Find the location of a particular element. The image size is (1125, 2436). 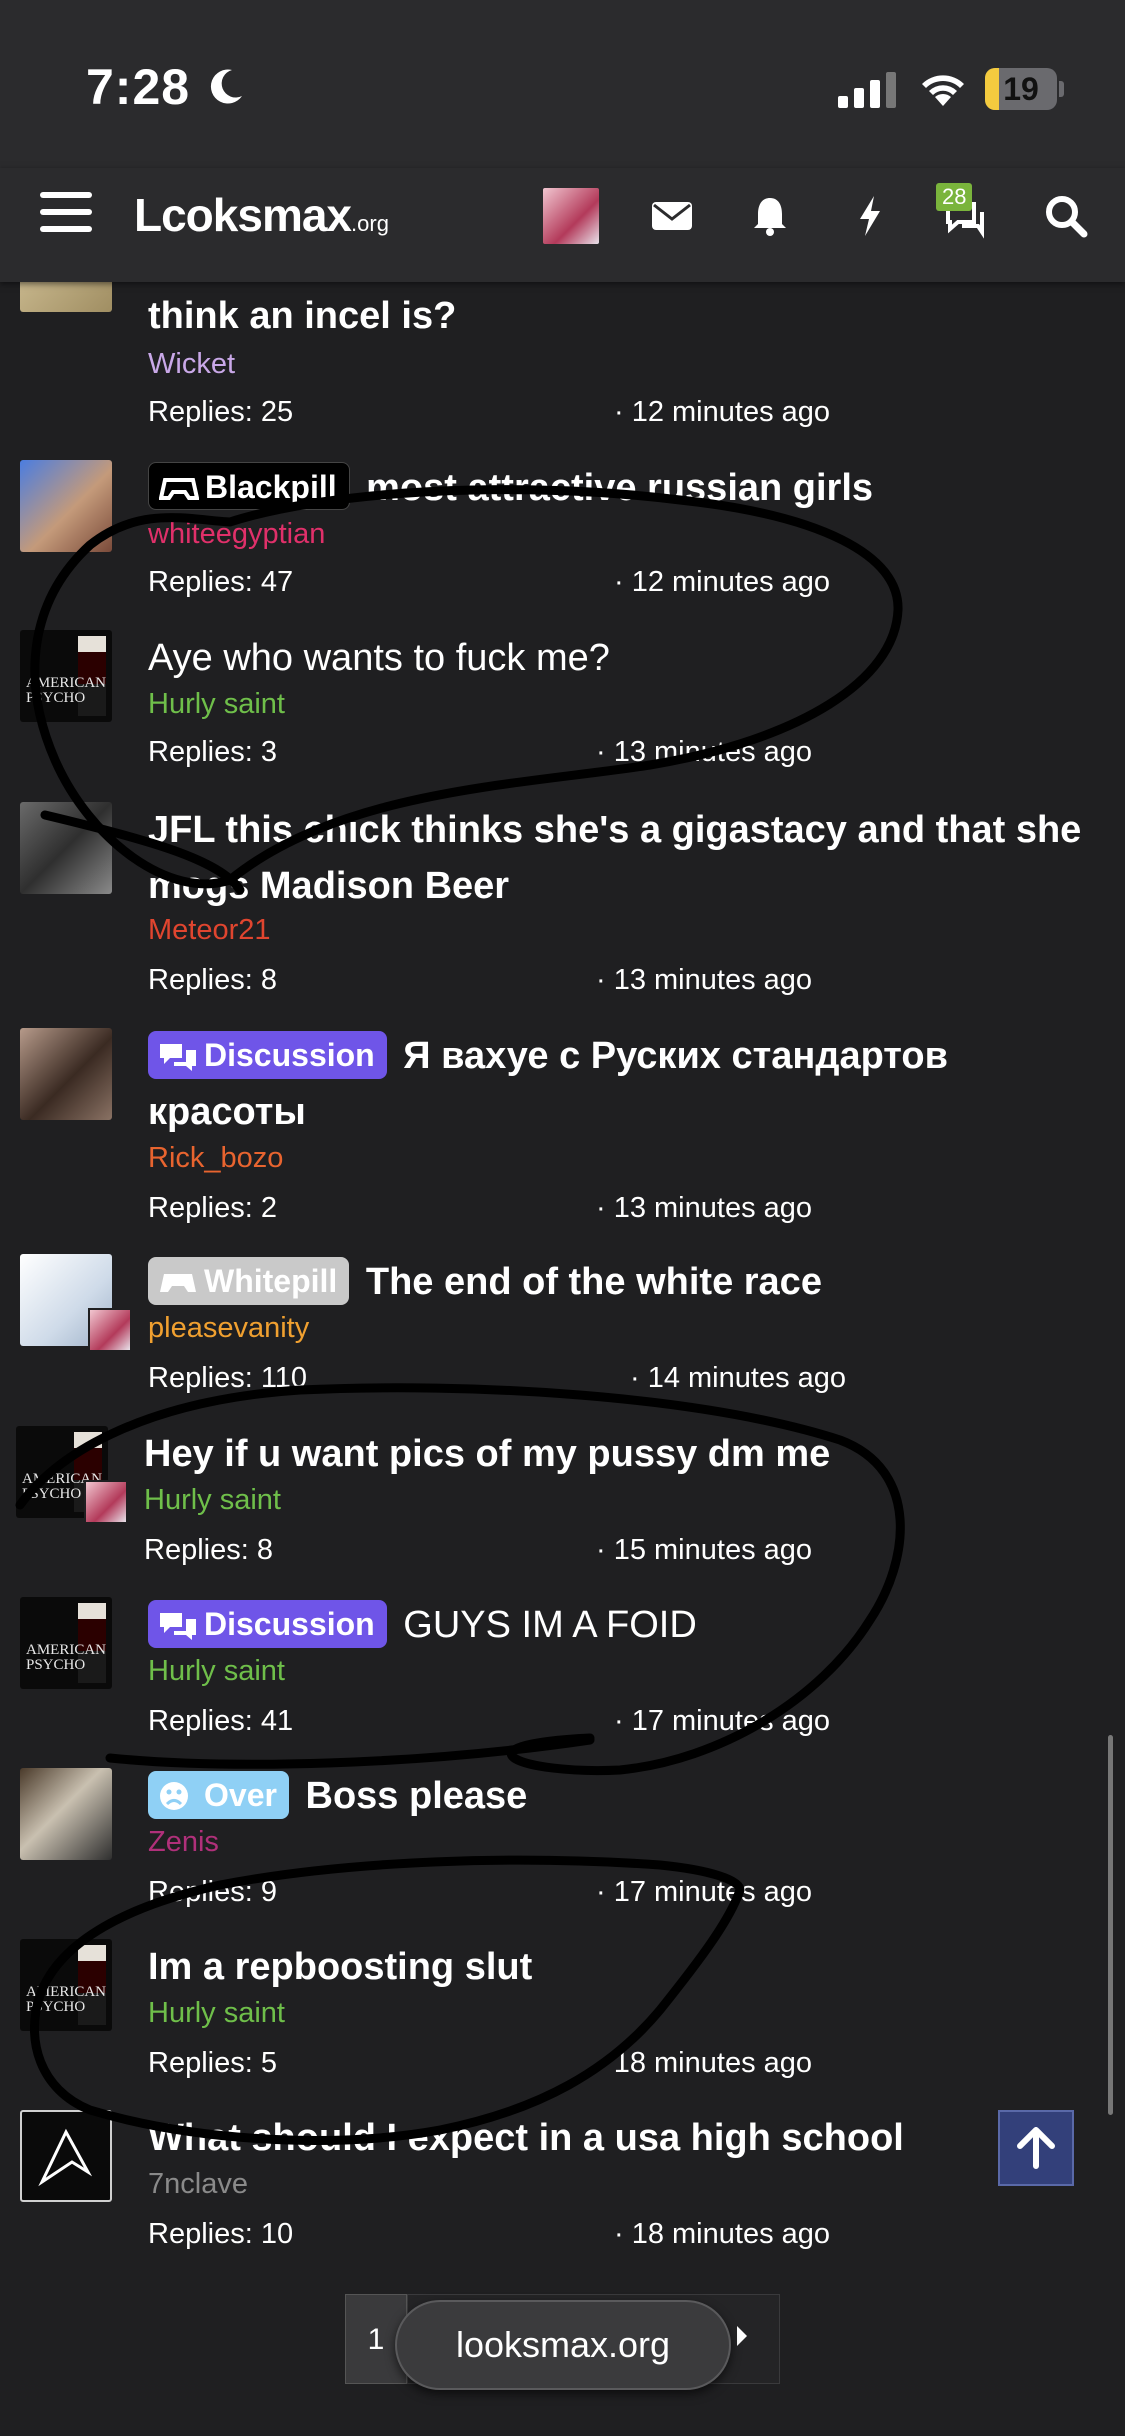

prefix-badge: Over is located at coordinates (218, 1795).